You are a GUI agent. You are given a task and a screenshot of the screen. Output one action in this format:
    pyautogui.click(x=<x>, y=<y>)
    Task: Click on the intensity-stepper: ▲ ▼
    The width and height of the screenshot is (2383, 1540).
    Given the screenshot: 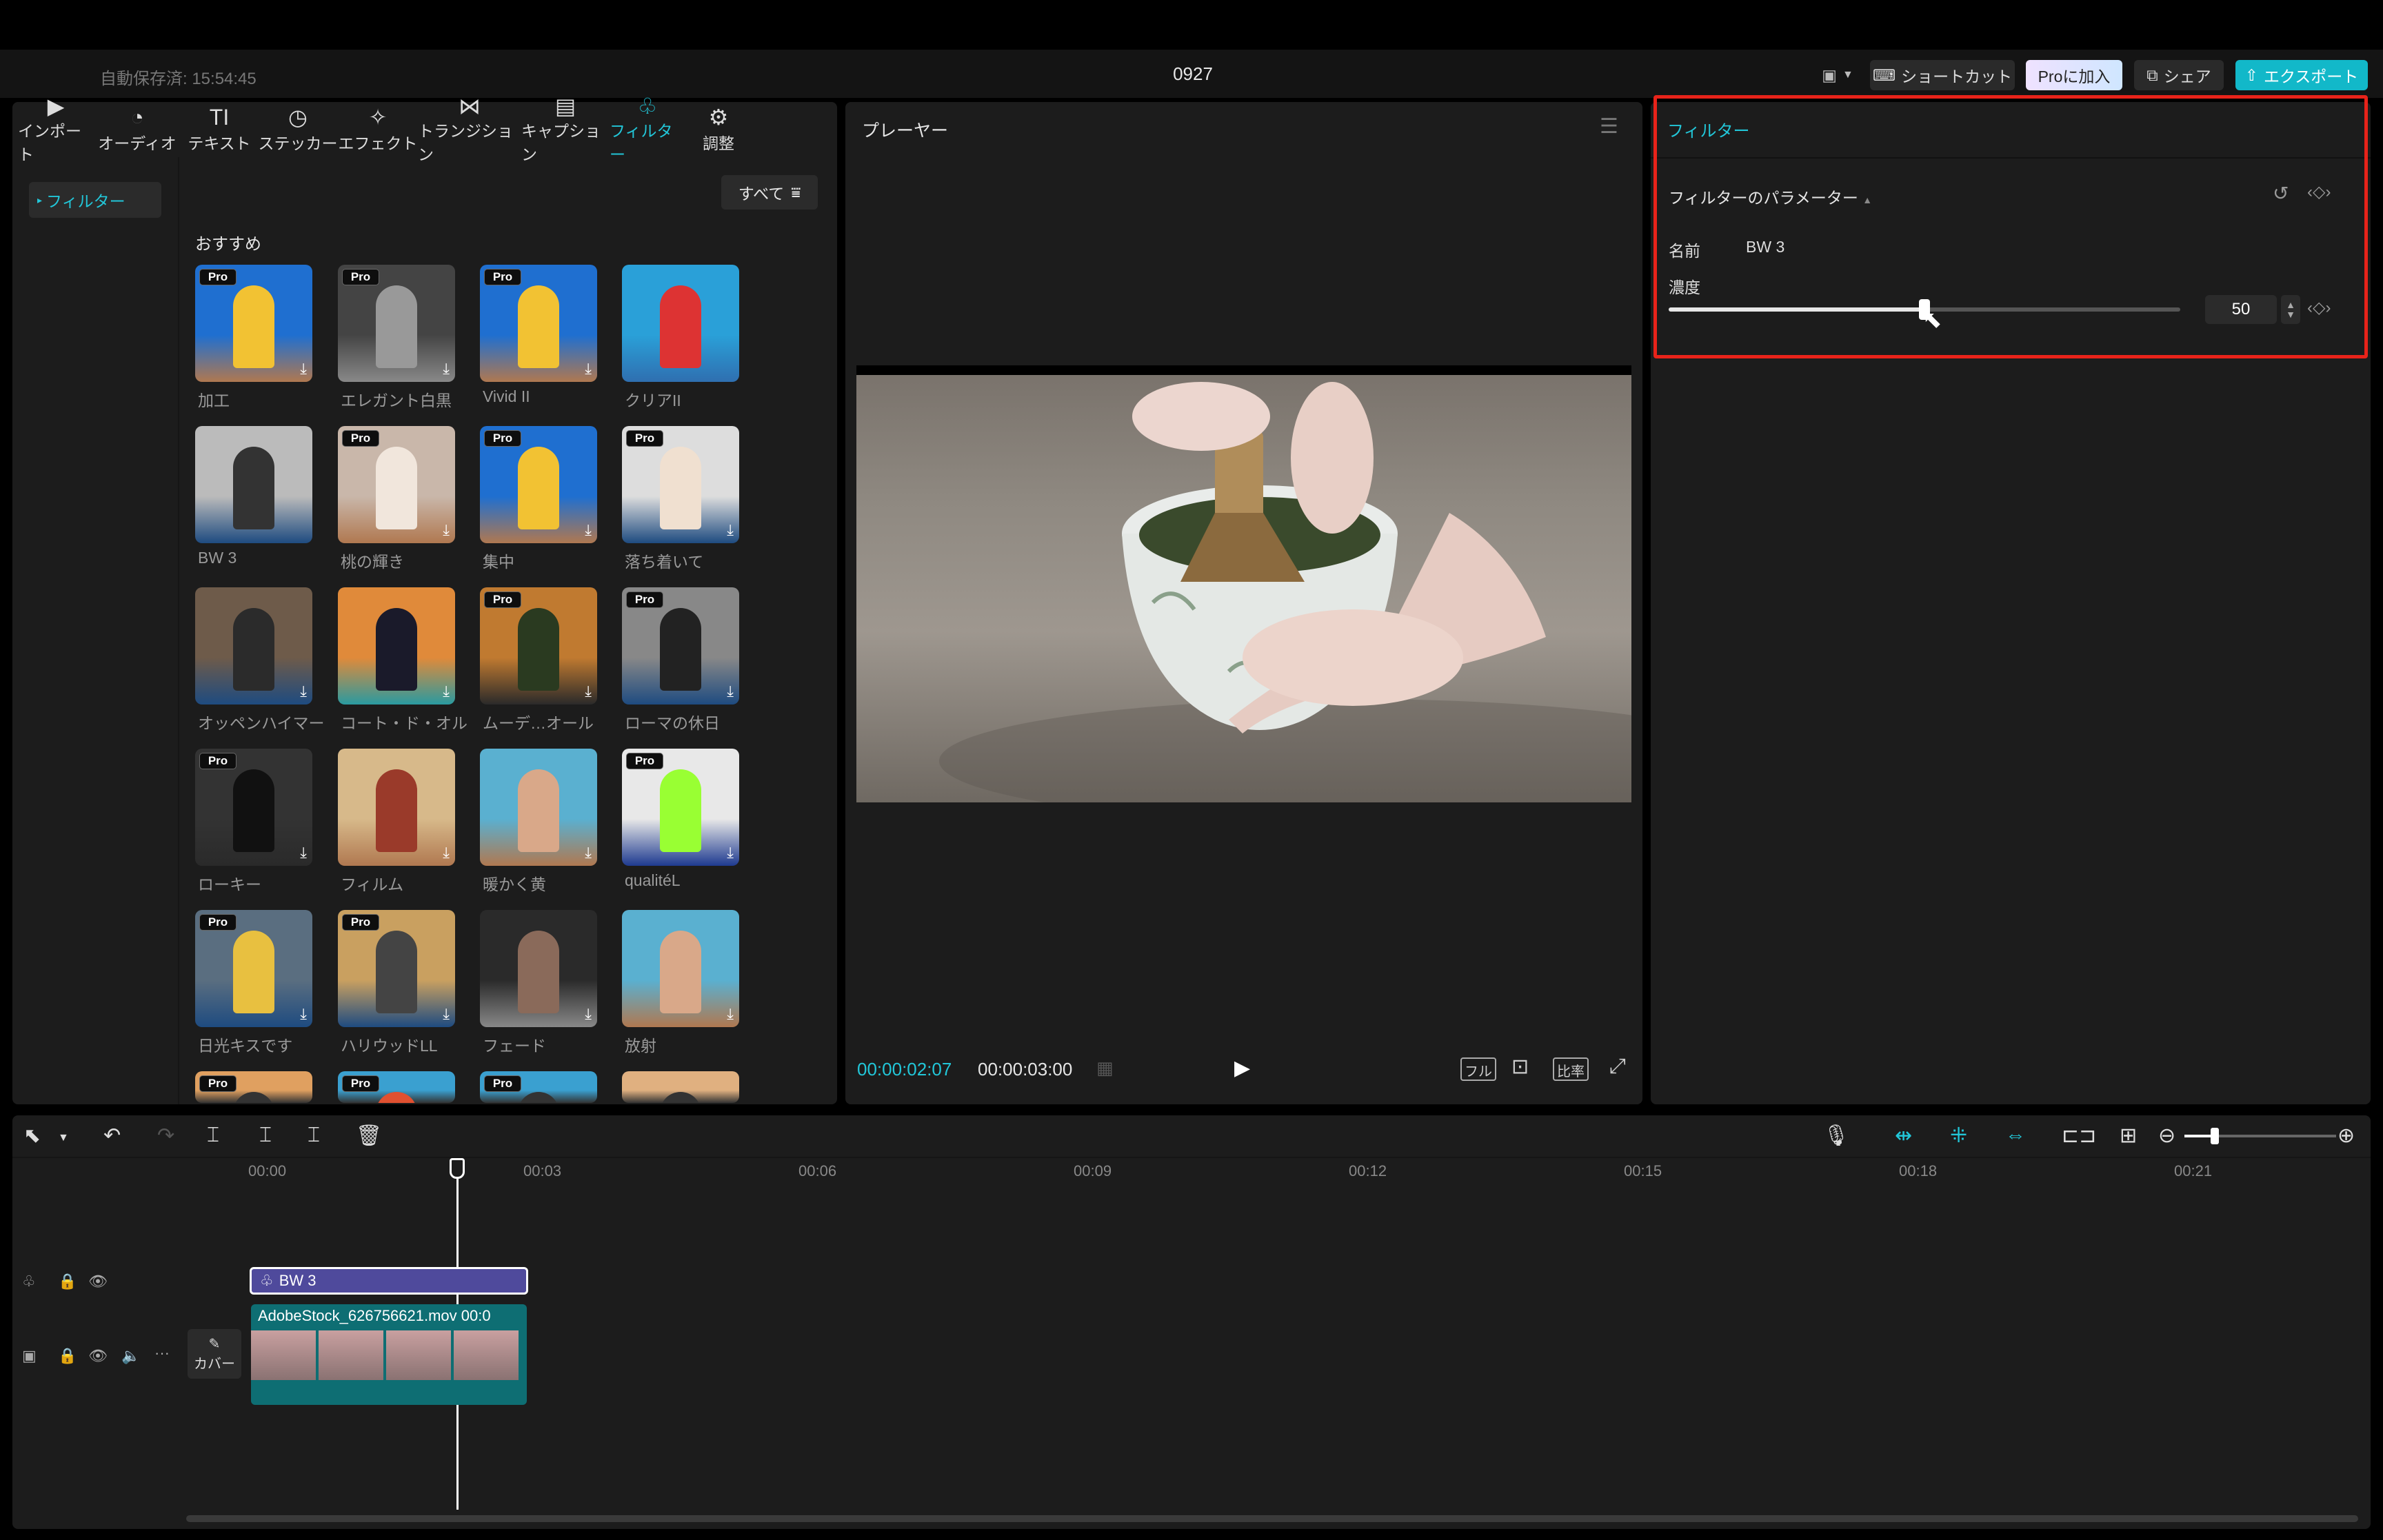 What is the action you would take?
    pyautogui.click(x=2290, y=310)
    